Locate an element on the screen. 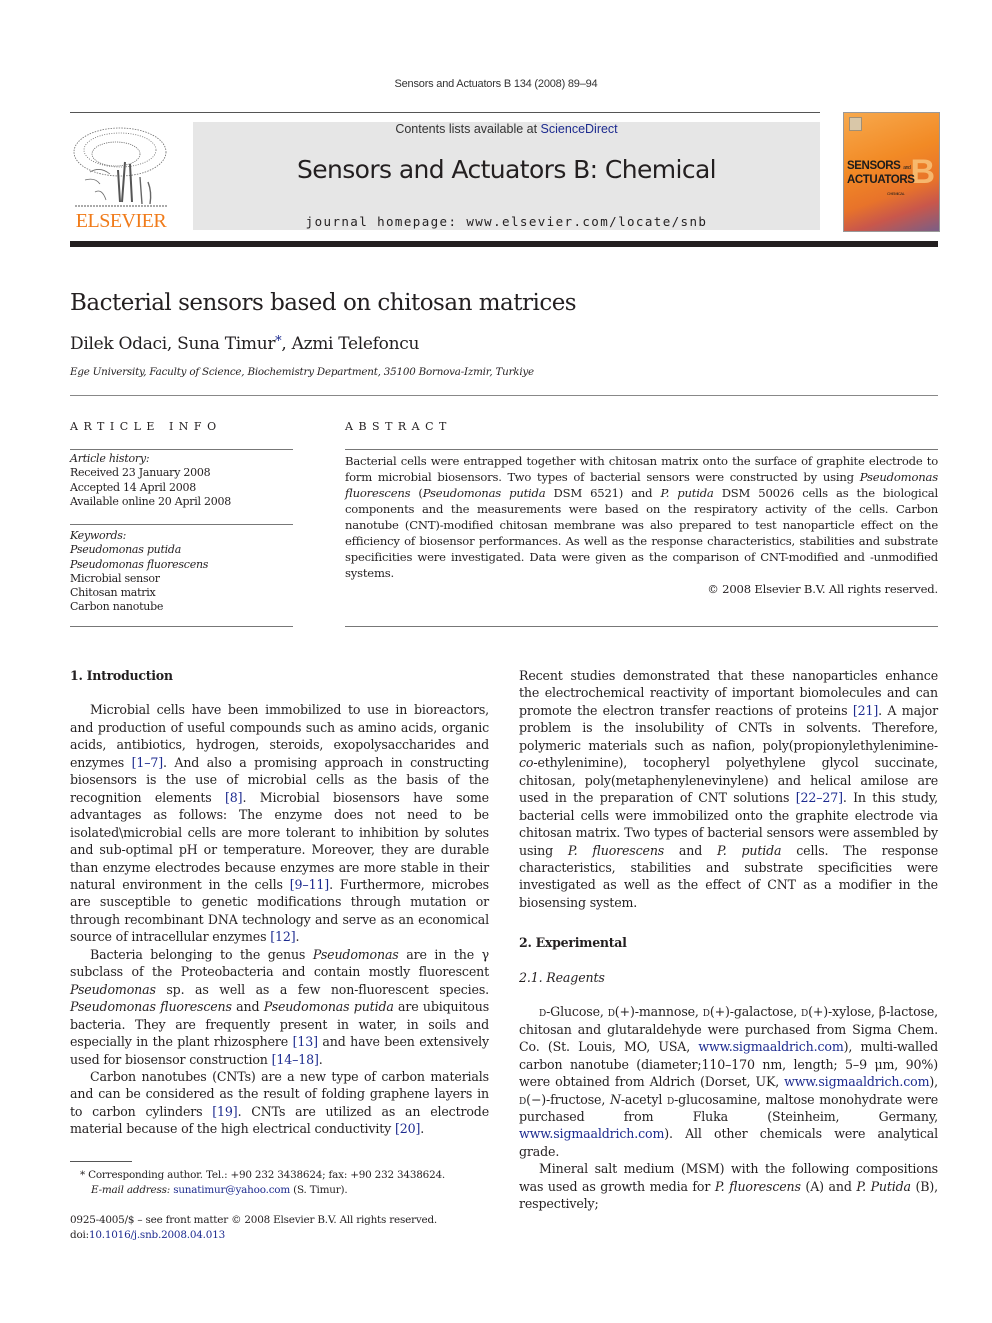  cover-title-line2: ACTUATORS is located at coordinates (881, 180).